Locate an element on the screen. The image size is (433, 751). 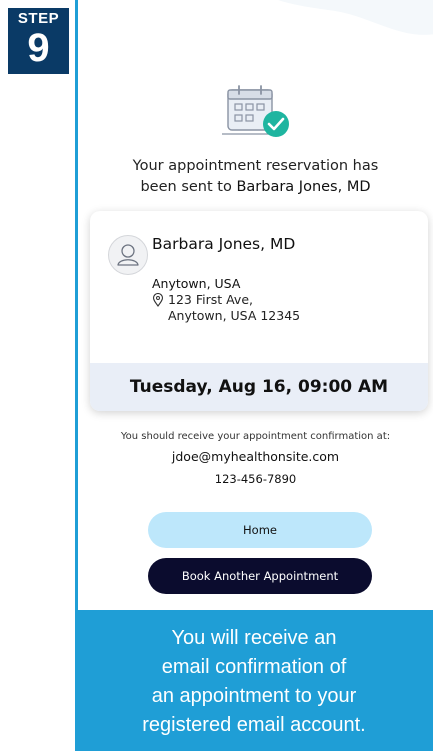
headline-line2-prefix: been sent to is located at coordinates (188, 187).